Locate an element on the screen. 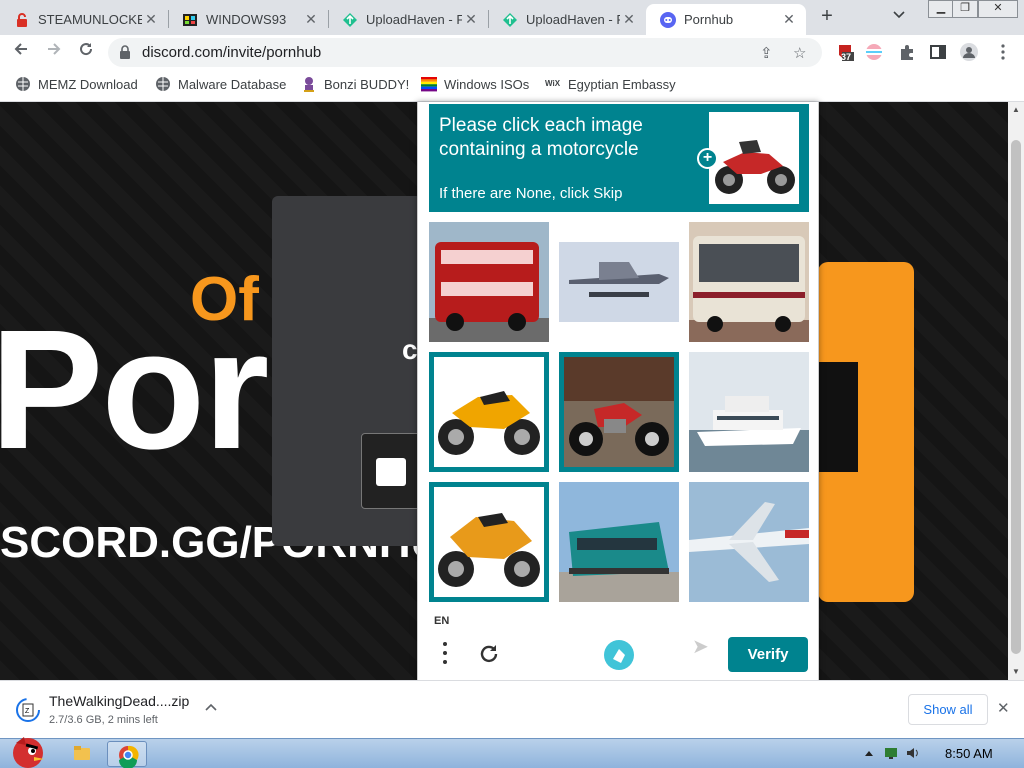  language-selector: EN is located at coordinates (441, 621).